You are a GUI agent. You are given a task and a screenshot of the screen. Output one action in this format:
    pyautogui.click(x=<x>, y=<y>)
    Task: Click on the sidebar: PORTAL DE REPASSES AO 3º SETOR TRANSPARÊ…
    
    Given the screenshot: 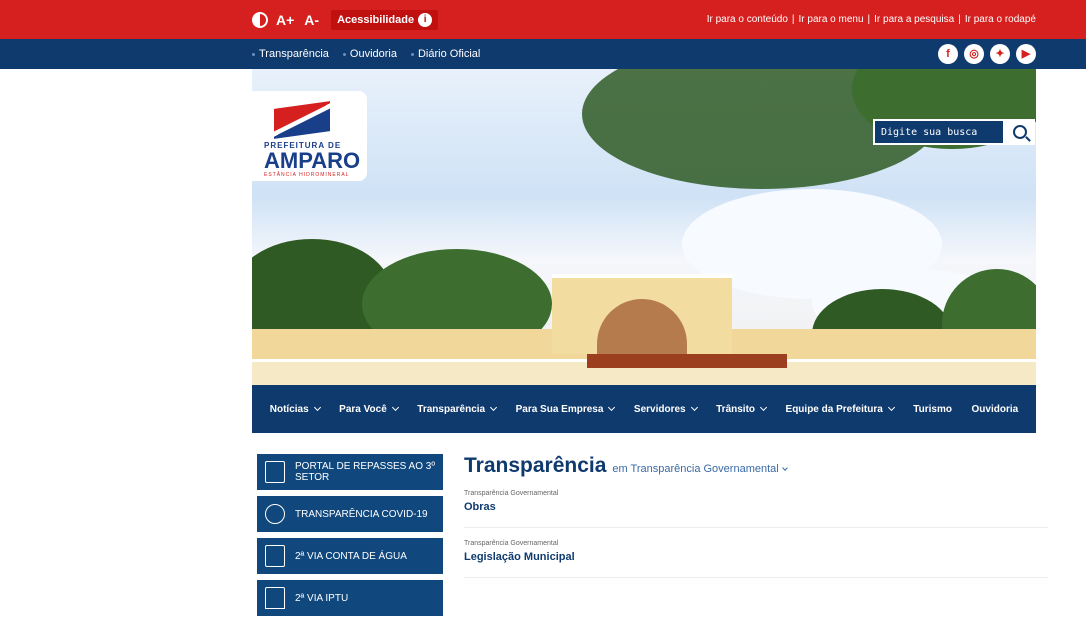 What is the action you would take?
    pyautogui.click(x=350, y=538)
    